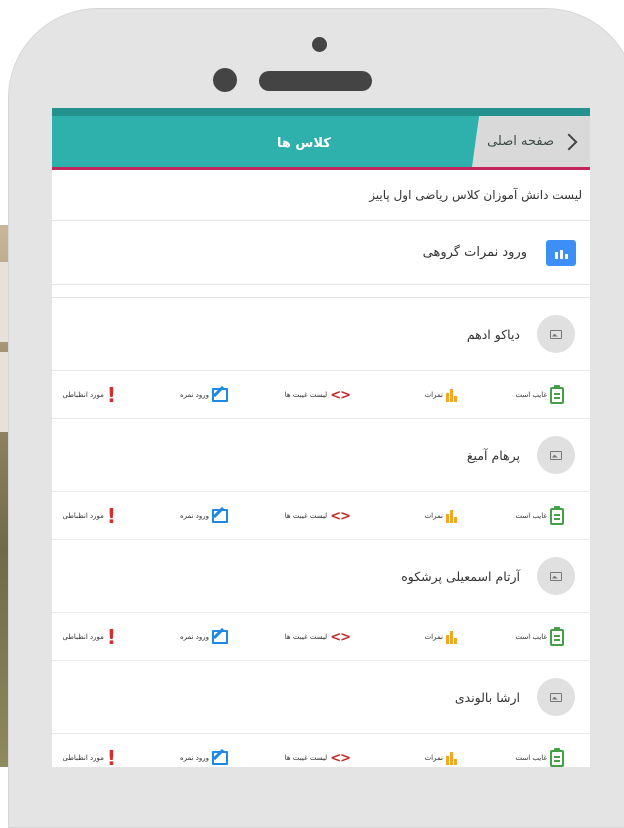 This screenshot has height=828, width=624. I want to click on group-grade-entry-label: ورود نمرات گروهی, so click(474, 252).